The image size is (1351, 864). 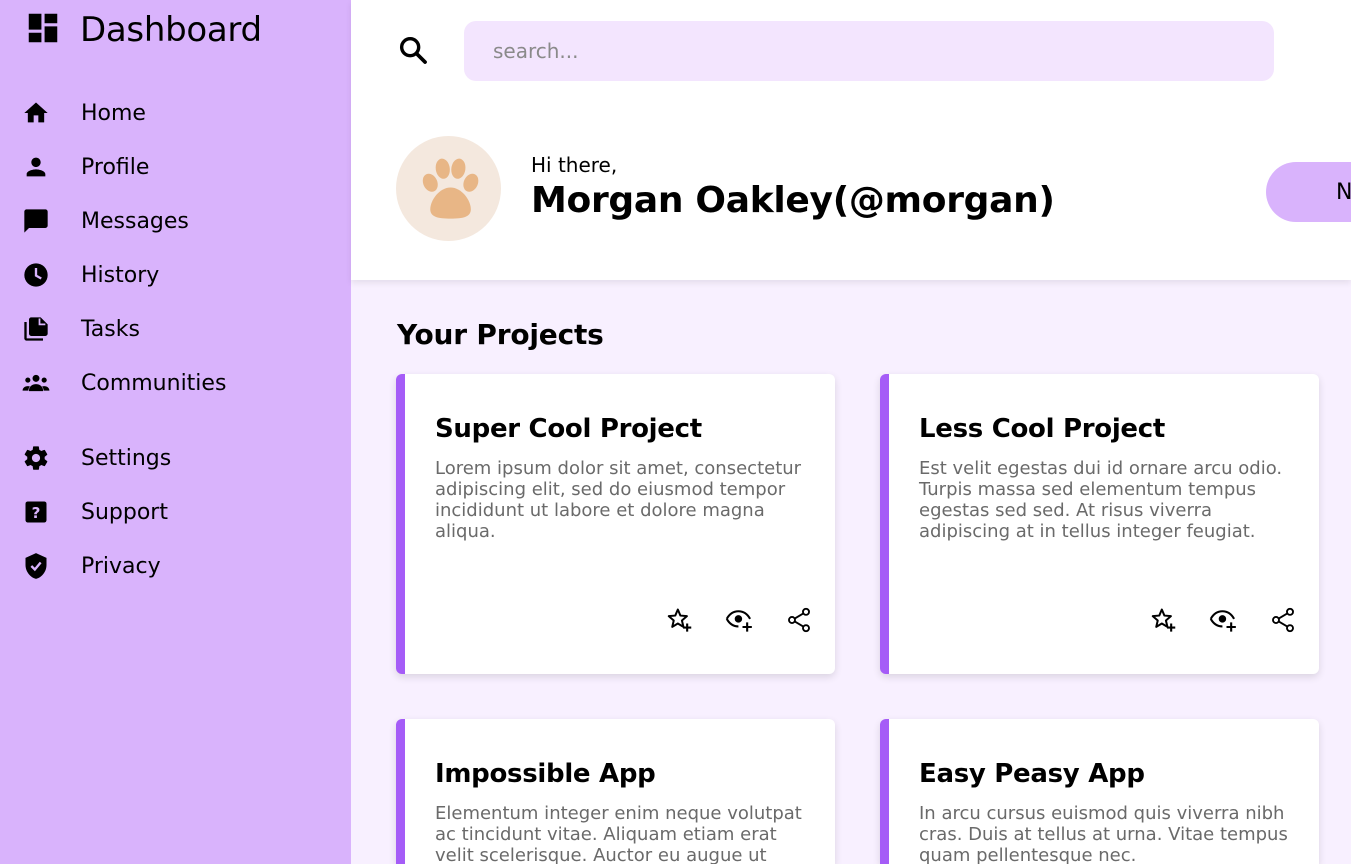 What do you see at coordinates (113, 113) in the screenshot?
I see `sidebar-item-label: Home` at bounding box center [113, 113].